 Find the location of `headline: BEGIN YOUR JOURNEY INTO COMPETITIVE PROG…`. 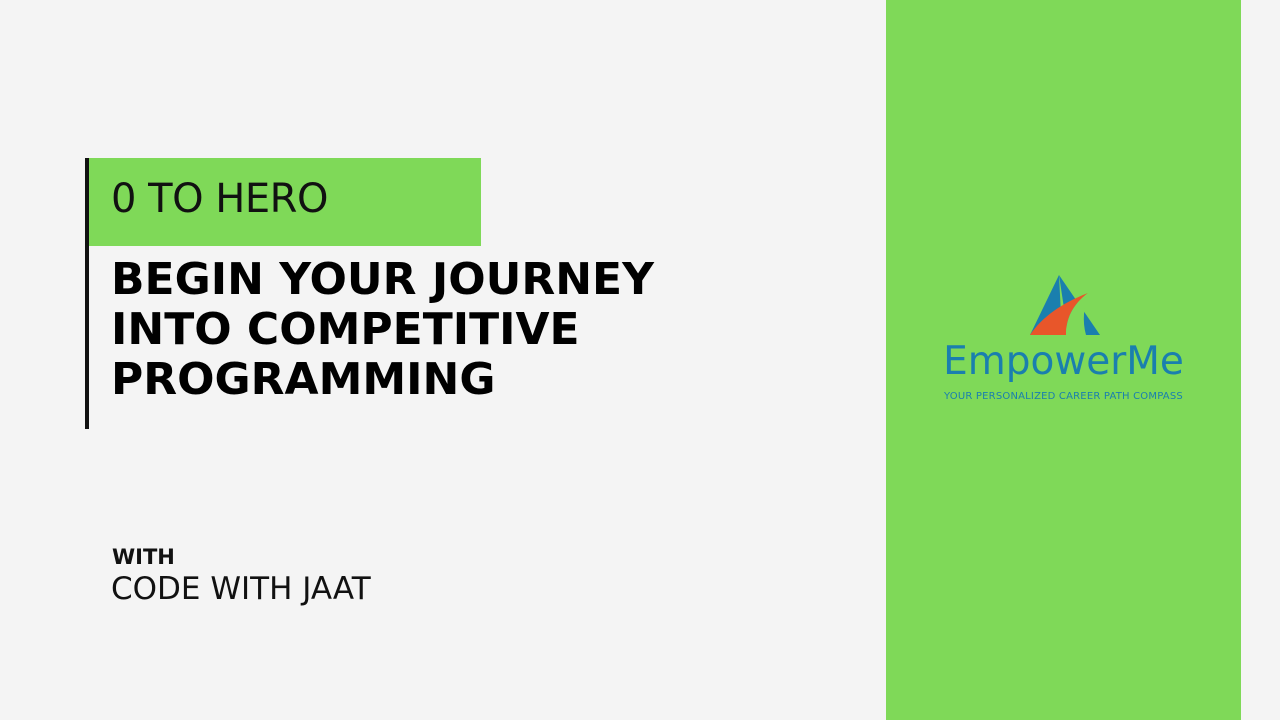

headline: BEGIN YOUR JOURNEY INTO COMPETITIVE PROG… is located at coordinates (461, 330).